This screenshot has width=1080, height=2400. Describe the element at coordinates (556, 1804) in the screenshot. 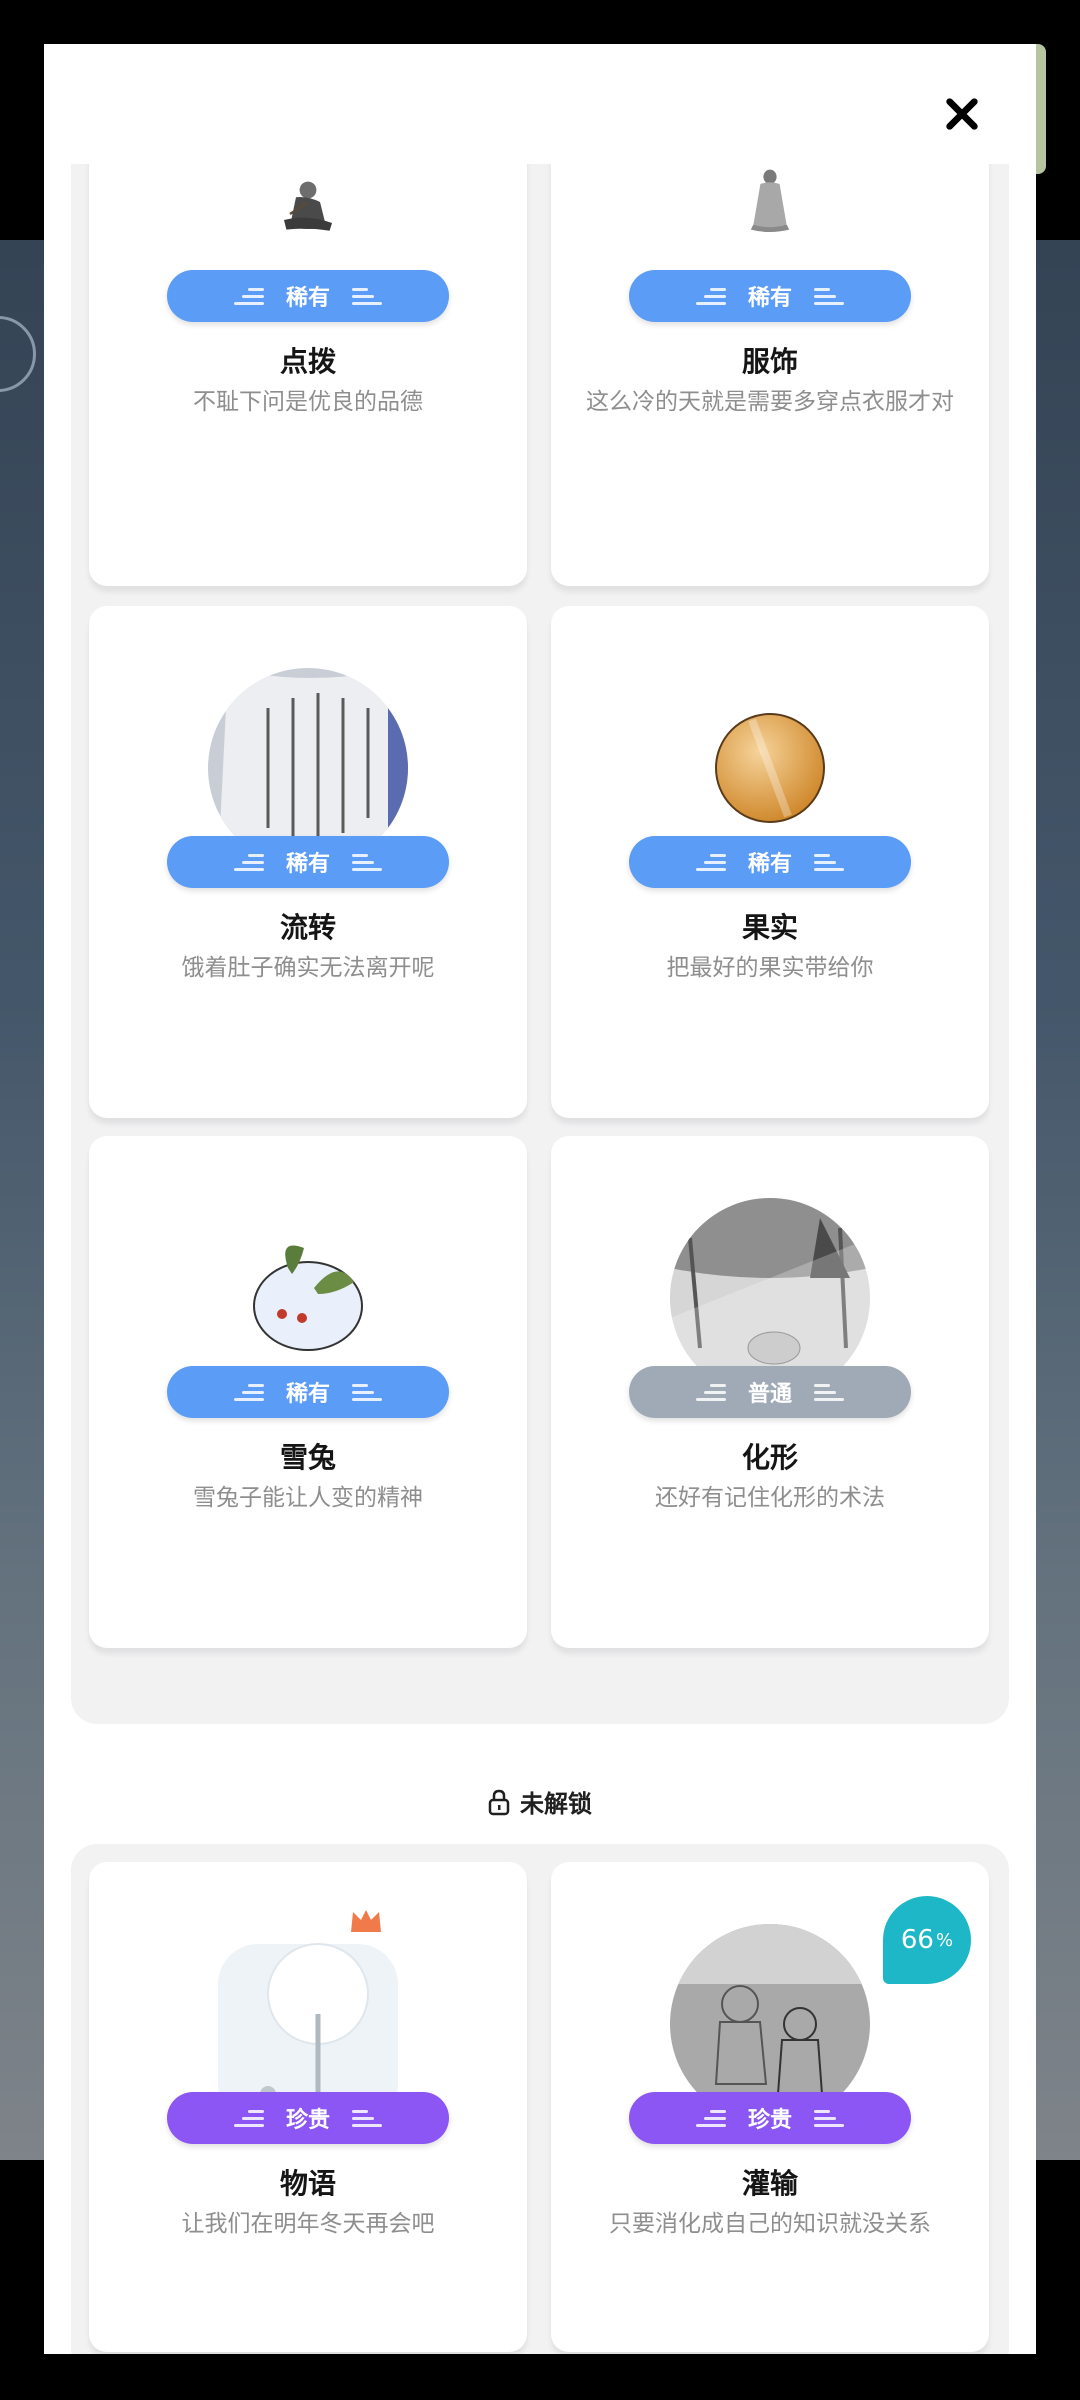

I see `locked-section-label: 未解锁` at that location.